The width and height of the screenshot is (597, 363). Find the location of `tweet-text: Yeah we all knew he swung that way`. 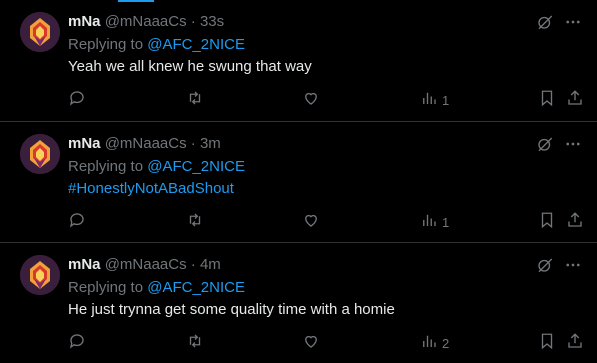

tweet-text: Yeah we all knew he swung that way is located at coordinates (190, 66).